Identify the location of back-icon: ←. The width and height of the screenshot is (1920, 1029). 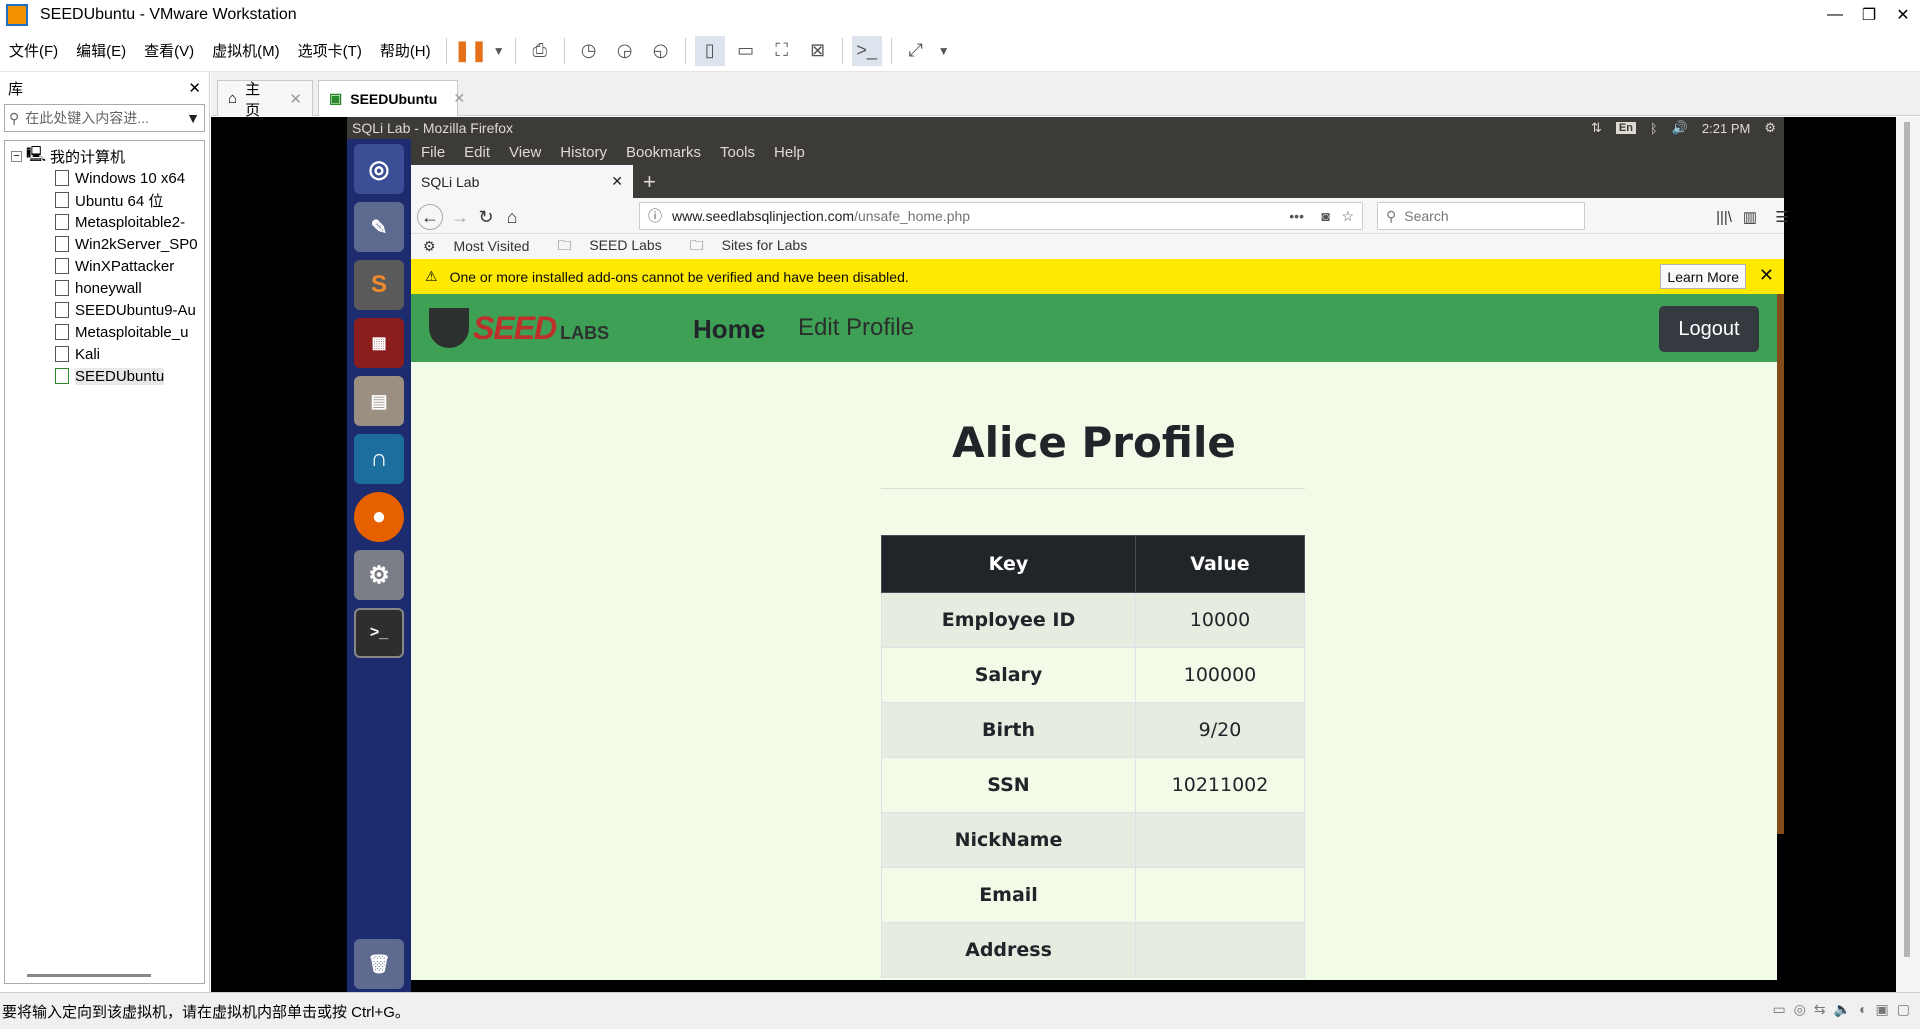
(430, 217).